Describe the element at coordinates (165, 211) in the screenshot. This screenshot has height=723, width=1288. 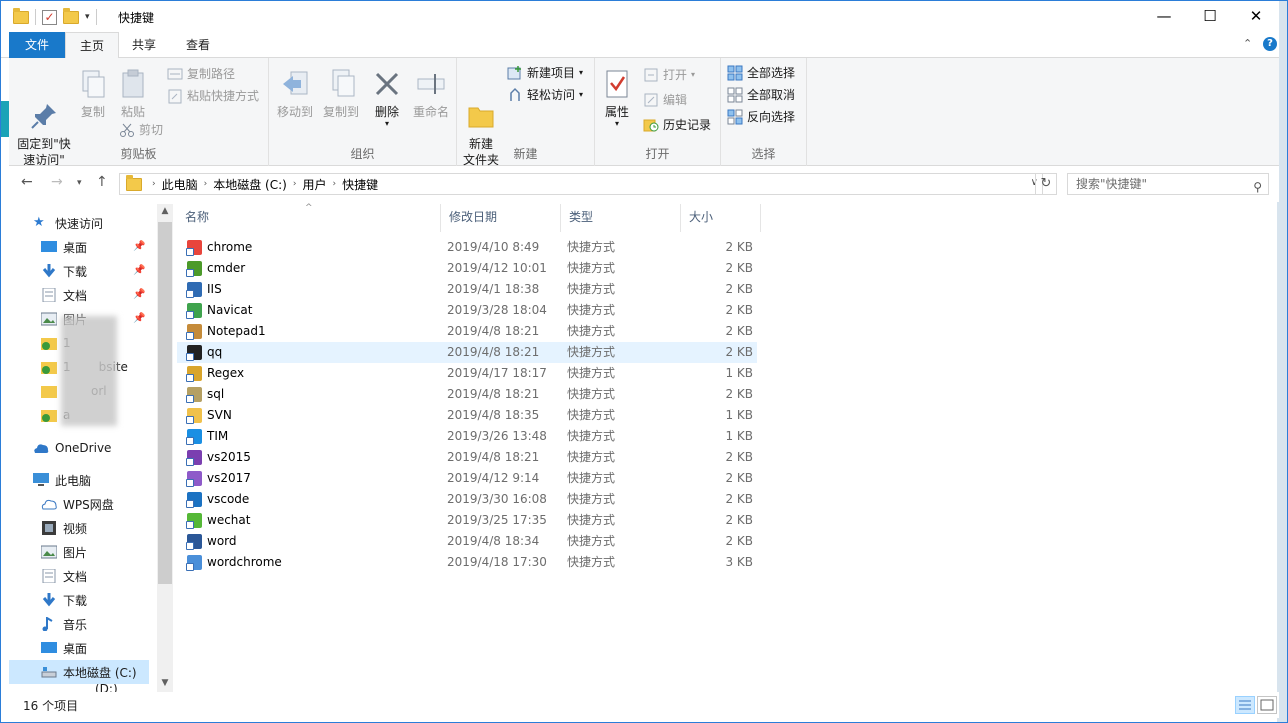
I see `scroll-up-icon: ▲` at that location.